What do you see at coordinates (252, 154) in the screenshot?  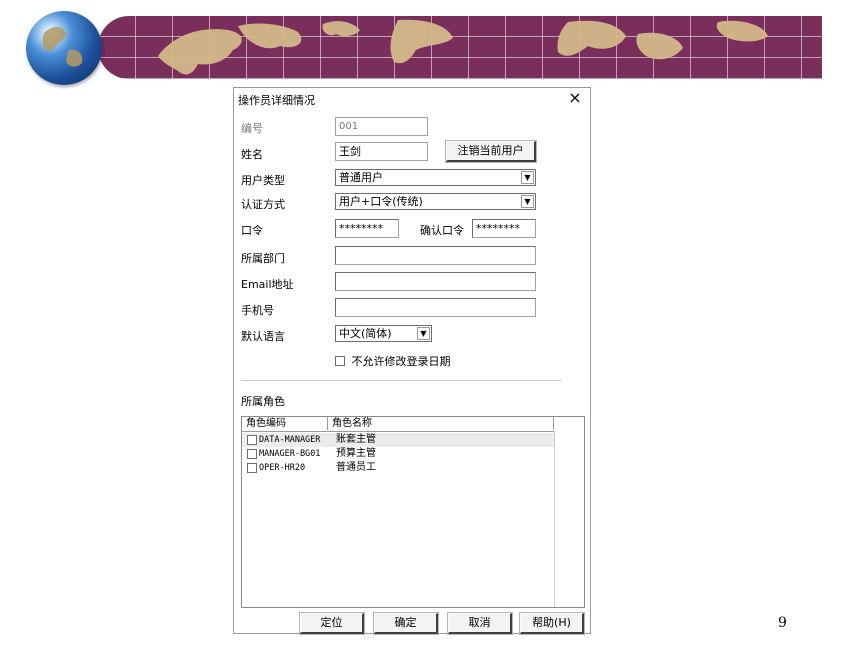 I see `name-label: 姓名` at bounding box center [252, 154].